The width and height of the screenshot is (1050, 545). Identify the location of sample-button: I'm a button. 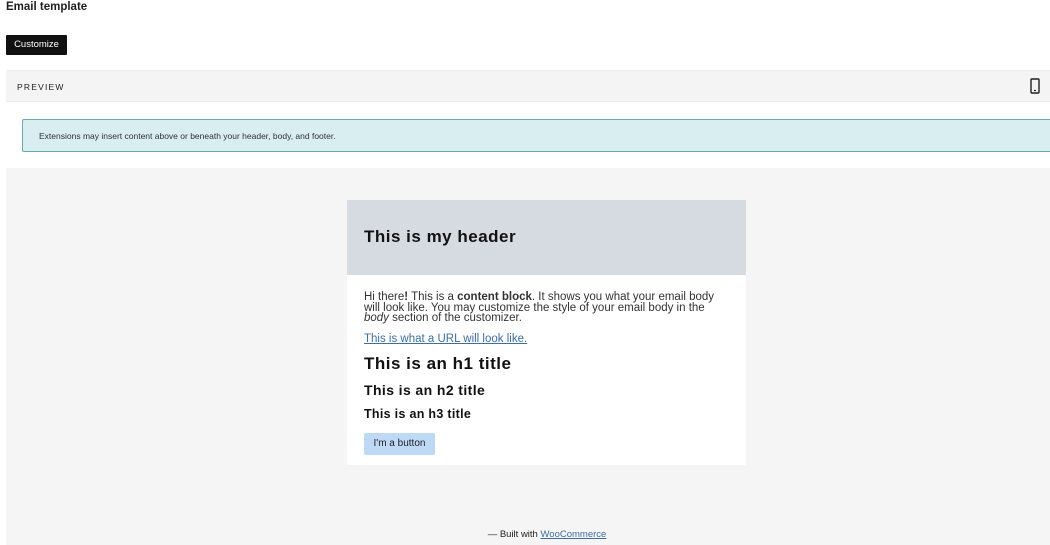
(399, 444).